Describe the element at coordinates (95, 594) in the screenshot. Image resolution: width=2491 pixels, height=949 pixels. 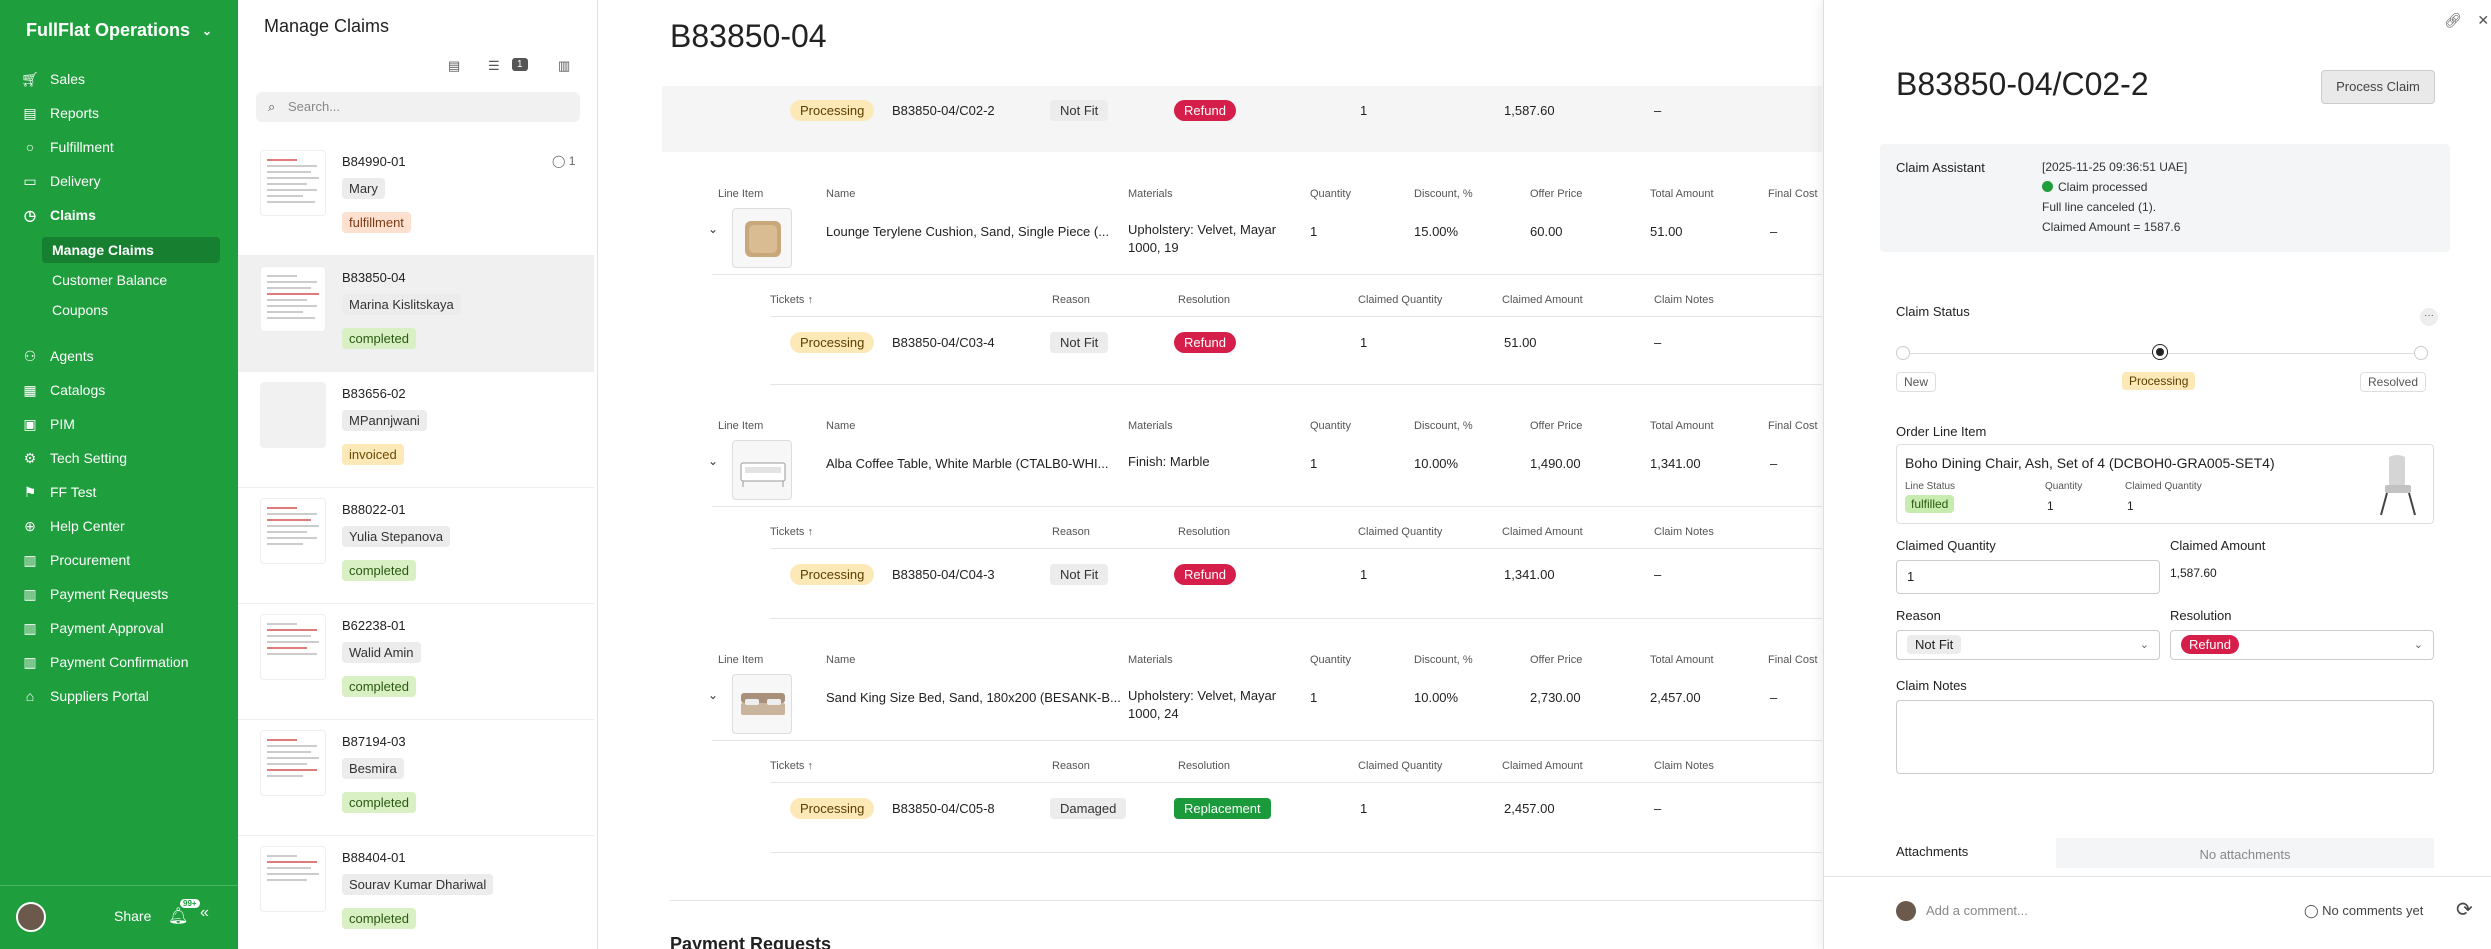
I see `sidebar-item-payment-requests: ▥ Payment Requests` at that location.